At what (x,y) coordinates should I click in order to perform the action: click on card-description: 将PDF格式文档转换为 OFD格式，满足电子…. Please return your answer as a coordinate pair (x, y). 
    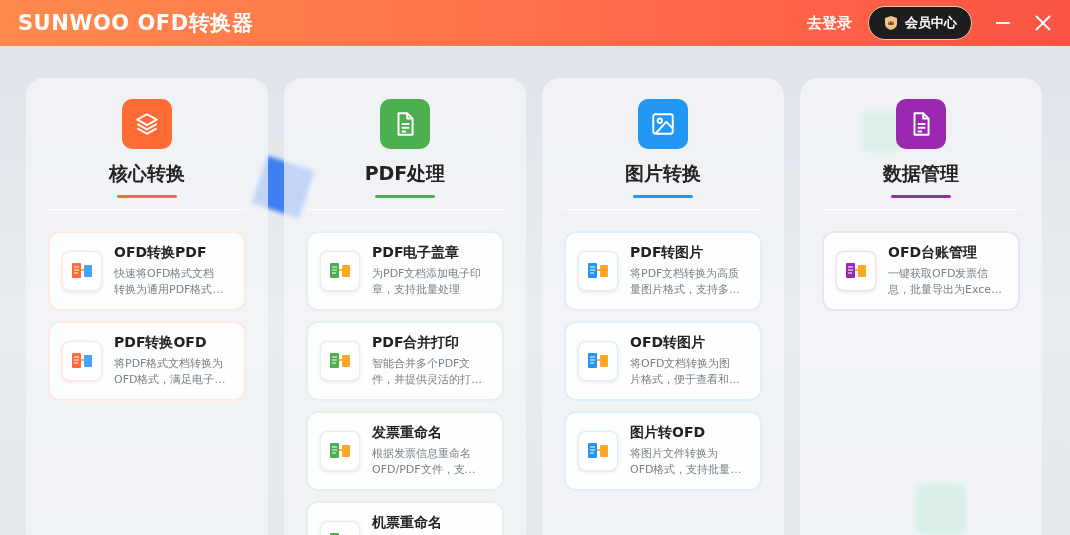
    Looking at the image, I should click on (170, 372).